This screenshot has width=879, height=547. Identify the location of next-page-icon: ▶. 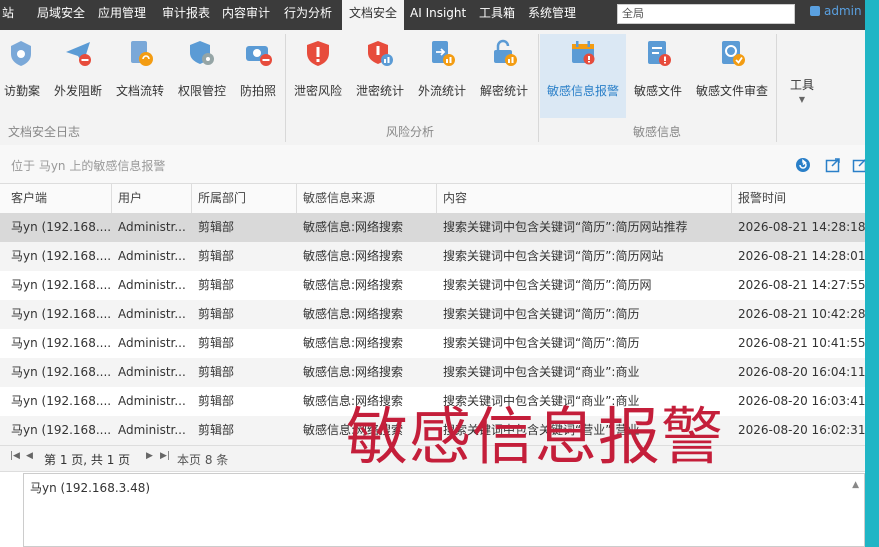
(149, 456).